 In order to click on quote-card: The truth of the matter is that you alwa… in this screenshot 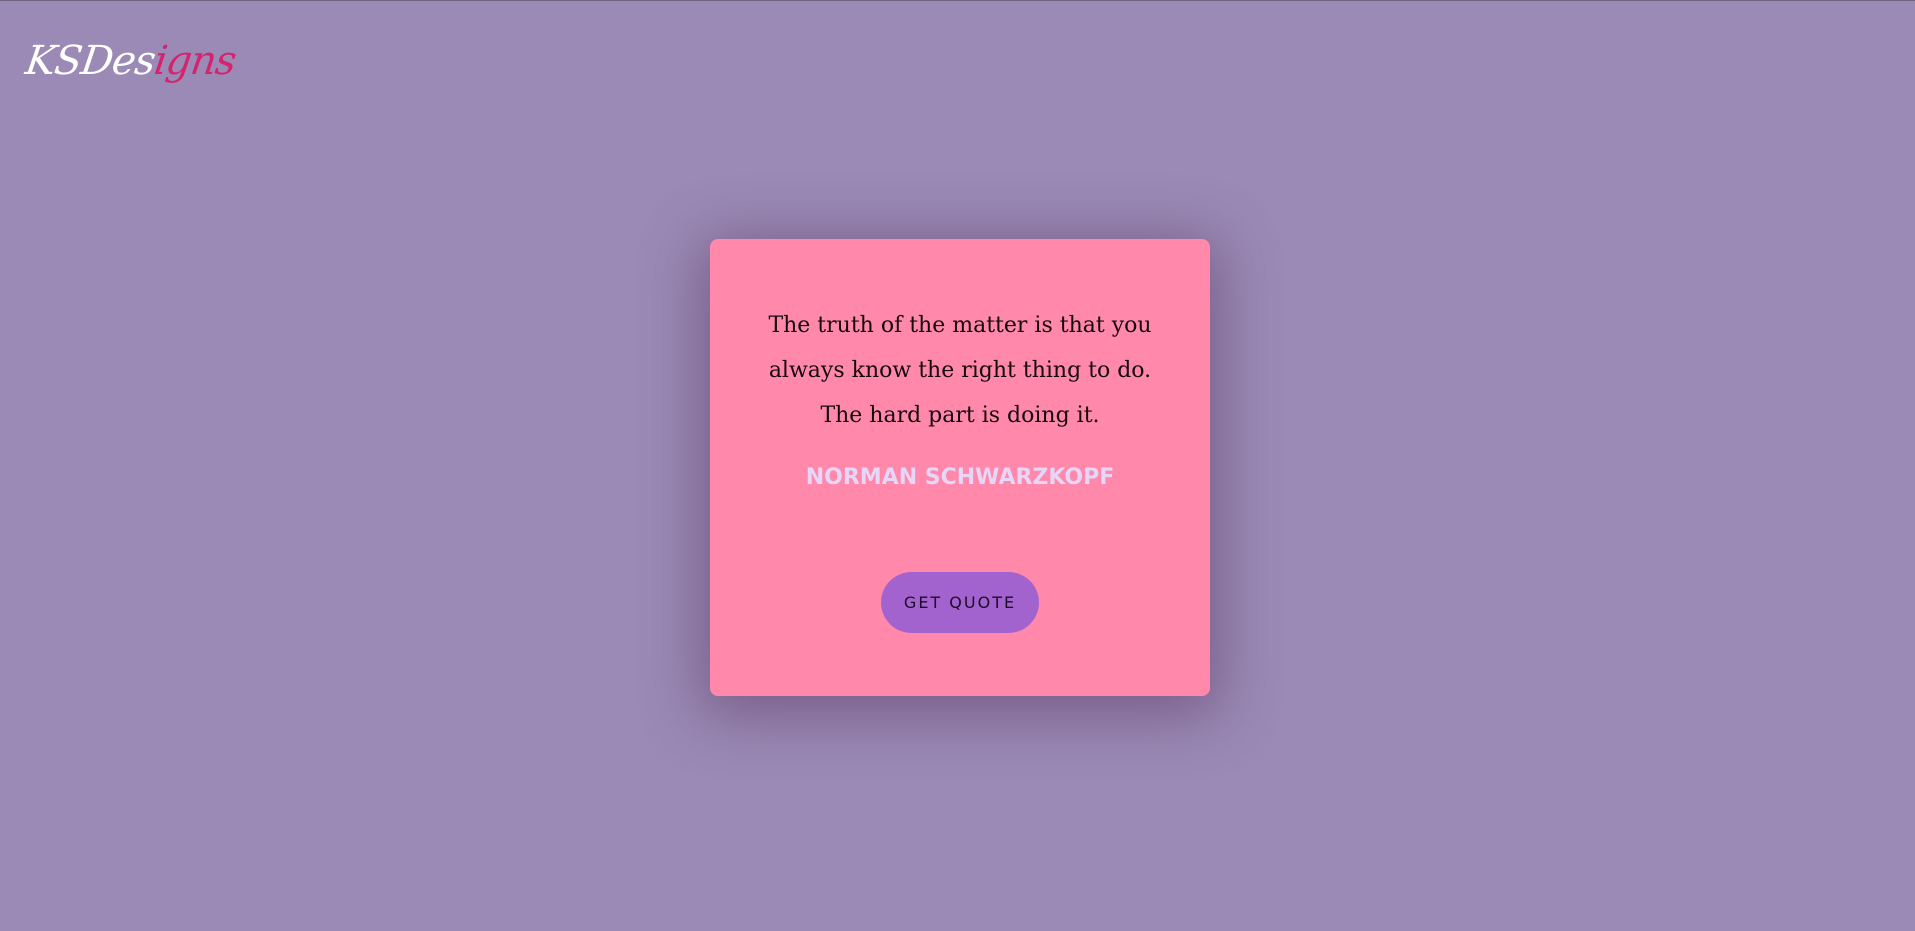, I will do `click(960, 467)`.